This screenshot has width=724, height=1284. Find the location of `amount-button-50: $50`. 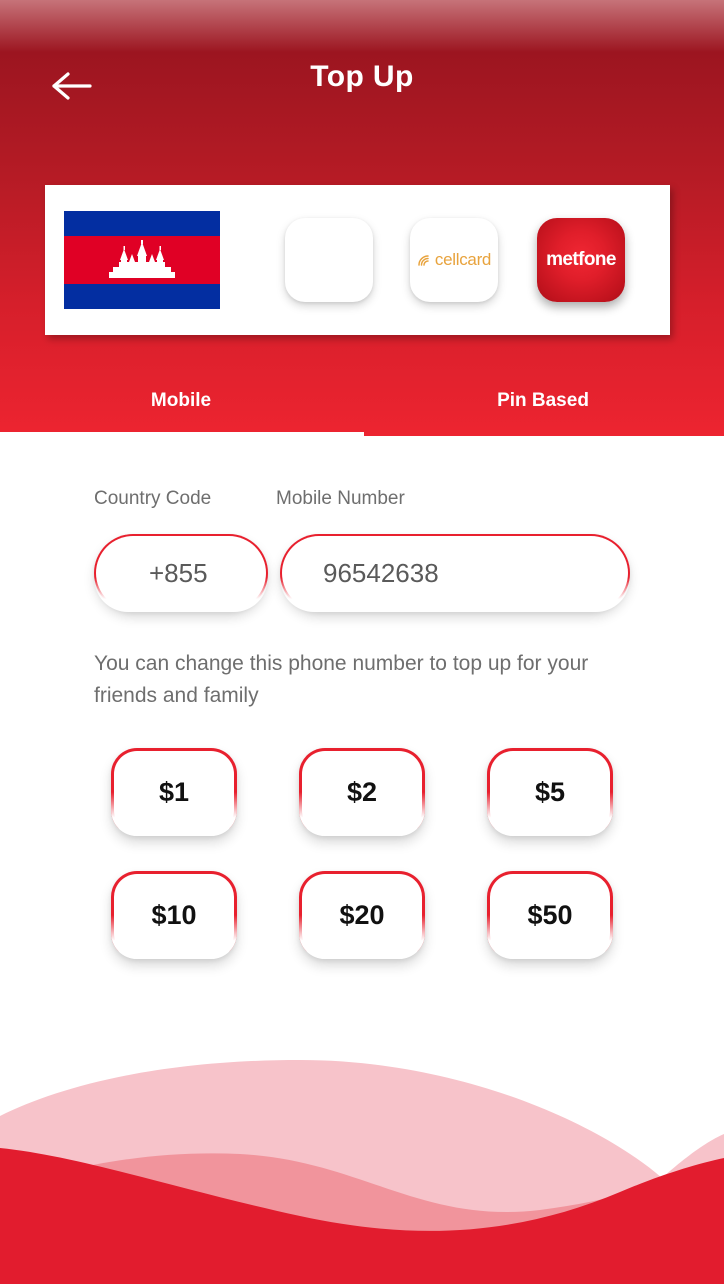

amount-button-50: $50 is located at coordinates (550, 915).